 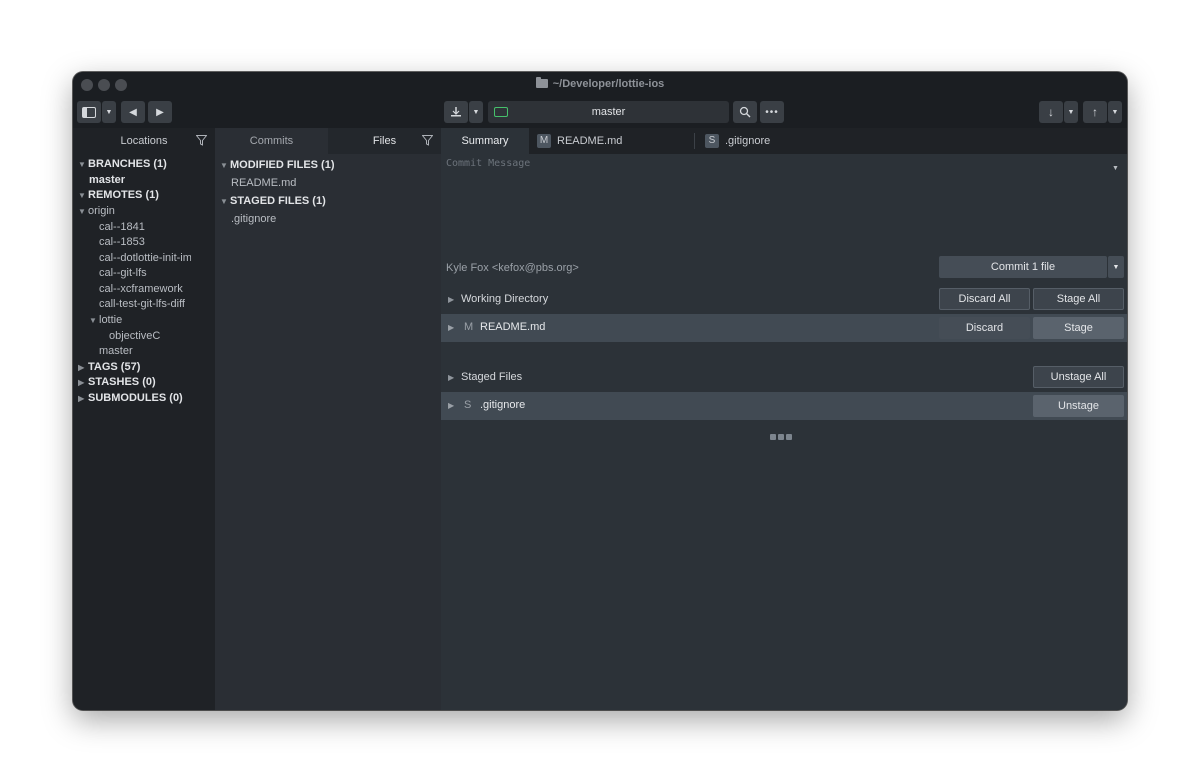 I want to click on tab-commits: Commits, so click(x=271, y=141).